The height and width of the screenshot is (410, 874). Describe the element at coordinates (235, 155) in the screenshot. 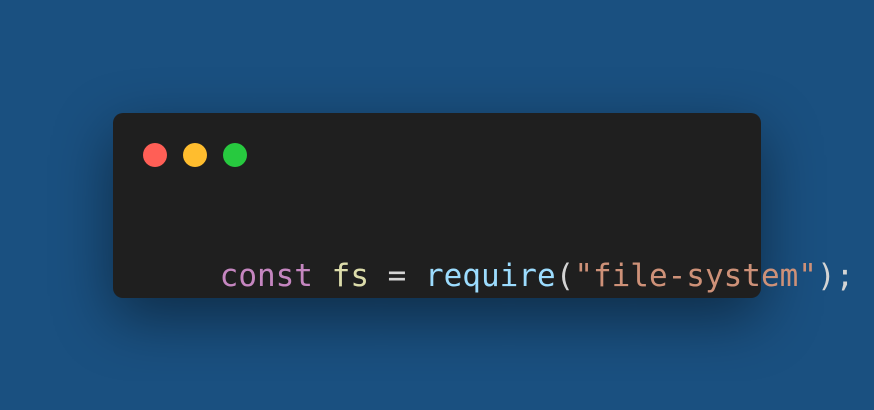

I see `maximize-dot-icon` at that location.